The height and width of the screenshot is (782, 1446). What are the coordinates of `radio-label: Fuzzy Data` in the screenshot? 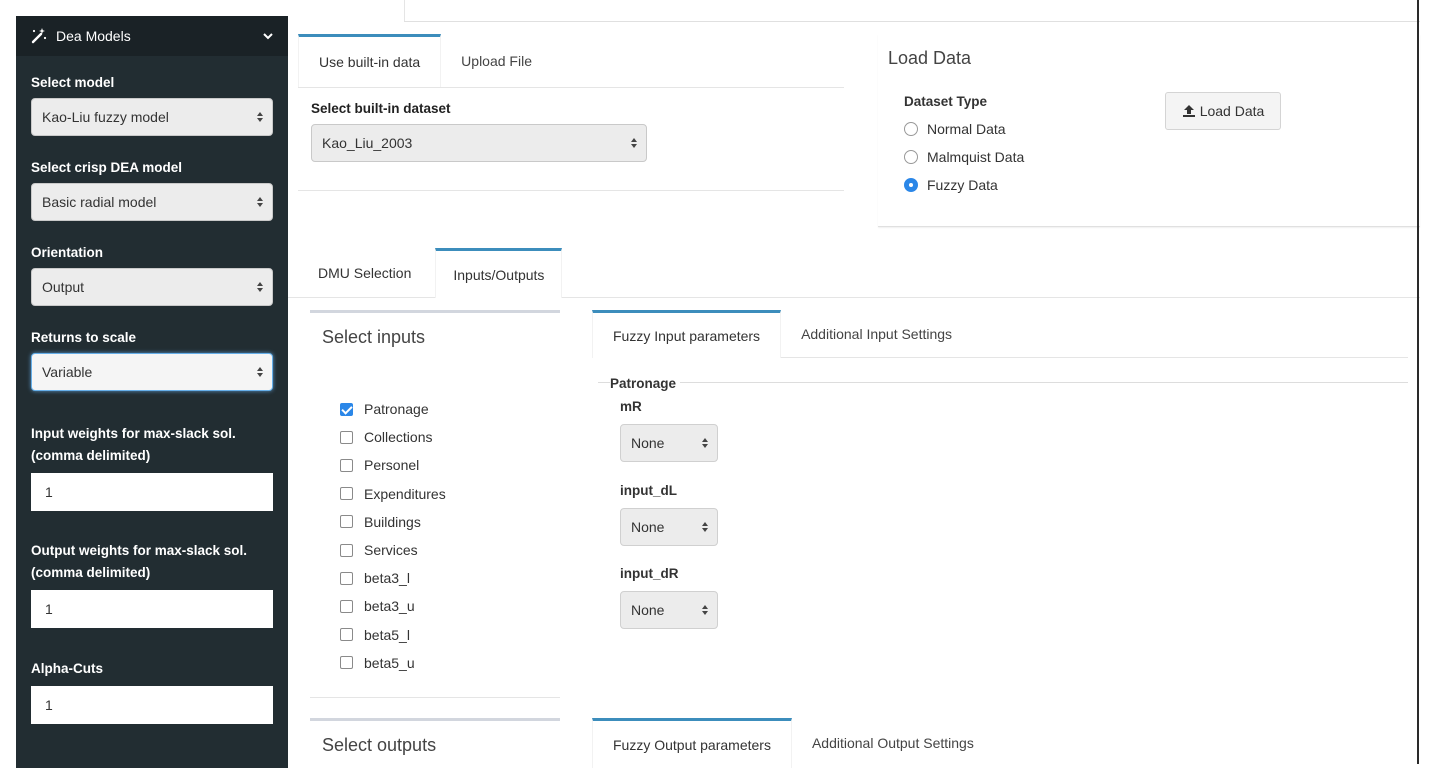 It's located at (962, 185).